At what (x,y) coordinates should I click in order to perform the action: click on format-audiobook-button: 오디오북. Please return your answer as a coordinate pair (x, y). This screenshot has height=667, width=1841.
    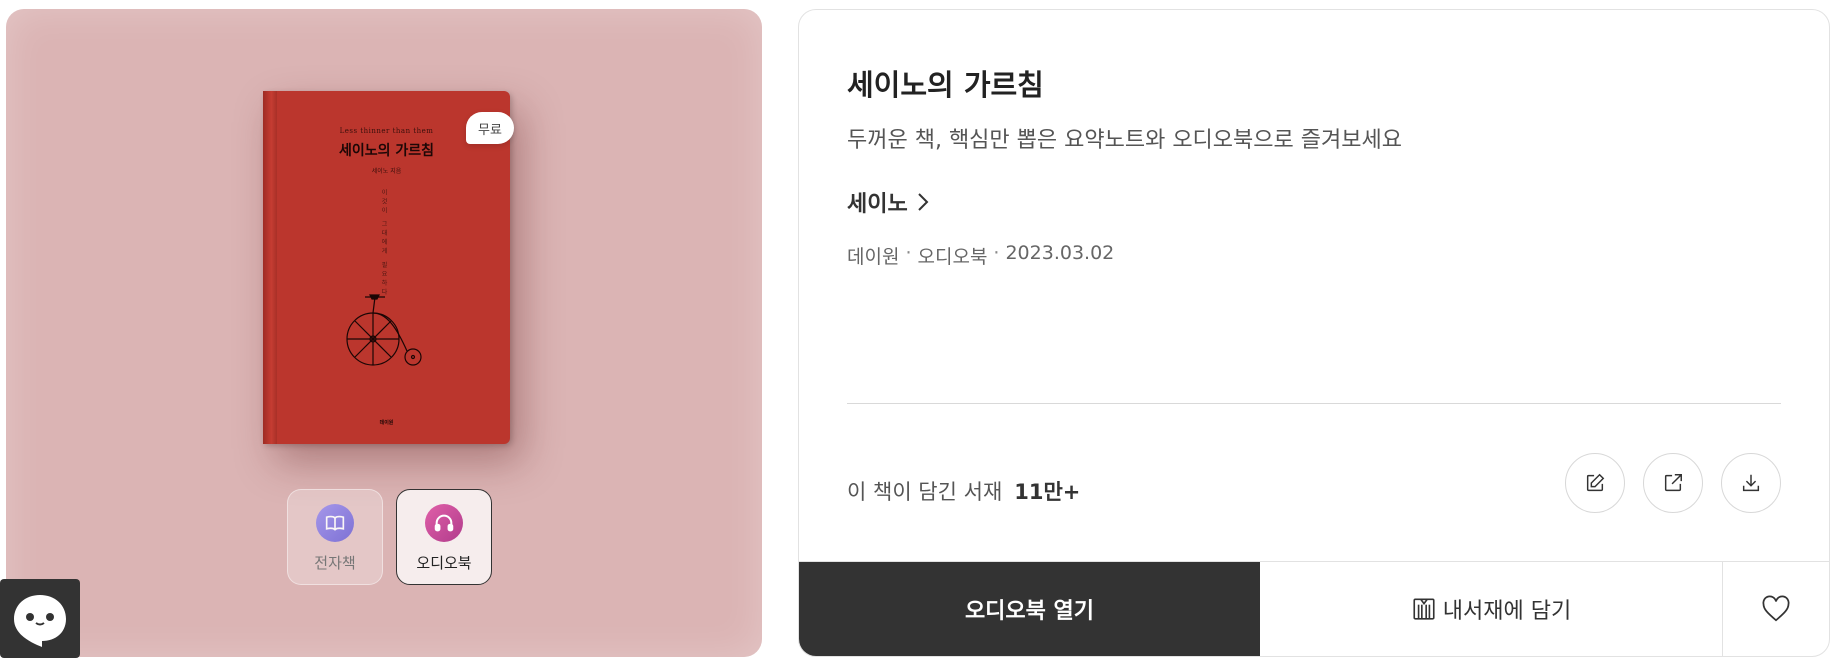
    Looking at the image, I should click on (444, 537).